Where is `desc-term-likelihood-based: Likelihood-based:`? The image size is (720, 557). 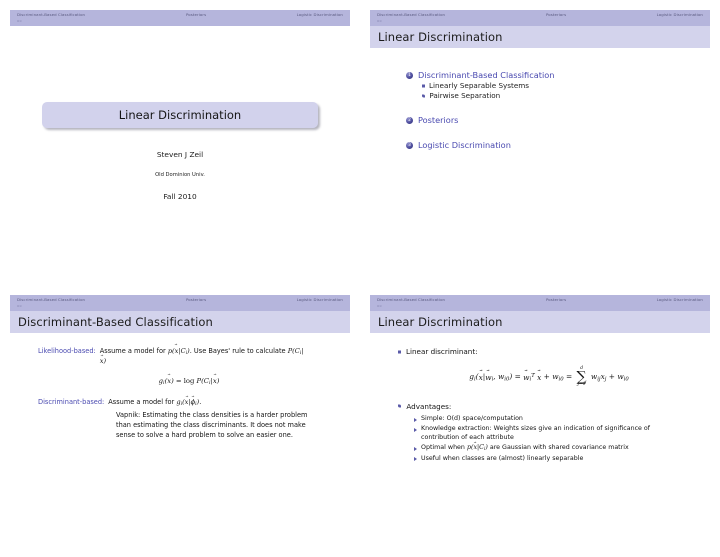 desc-term-likelihood-based: Likelihood-based: is located at coordinates (67, 351).